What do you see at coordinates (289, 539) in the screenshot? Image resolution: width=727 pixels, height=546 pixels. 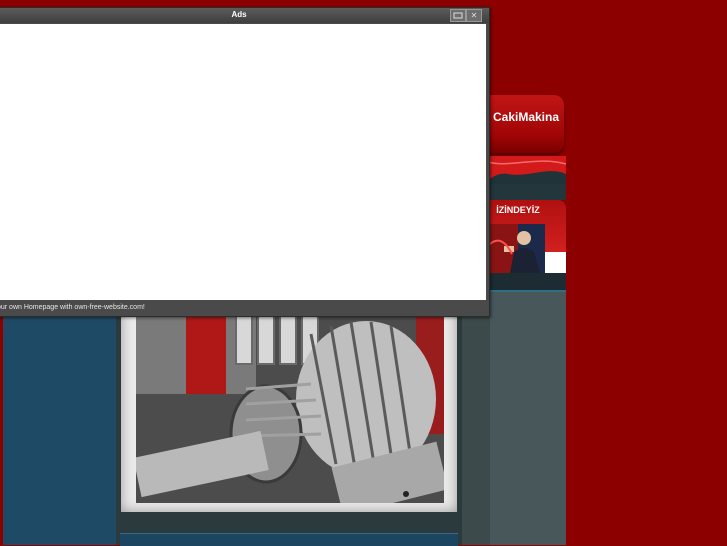 I see `bottom-bar` at bounding box center [289, 539].